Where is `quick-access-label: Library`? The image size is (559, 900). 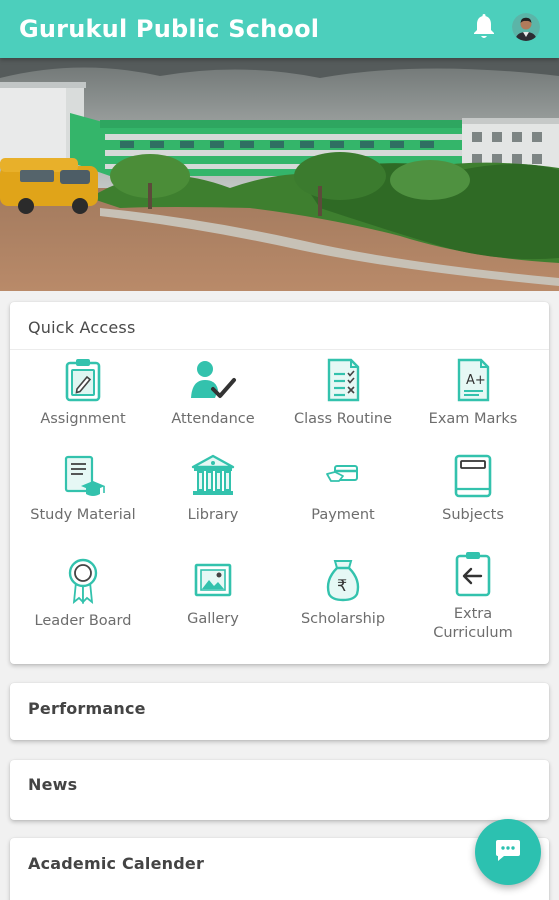
quick-access-label: Library is located at coordinates (213, 515).